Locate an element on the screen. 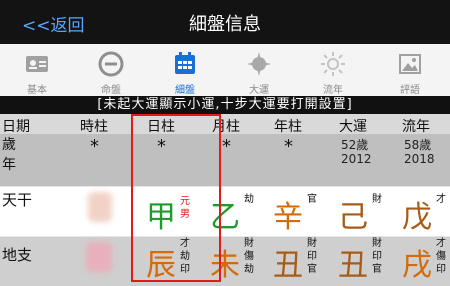  liunian-branch-note-1: 才 is located at coordinates (441, 243).